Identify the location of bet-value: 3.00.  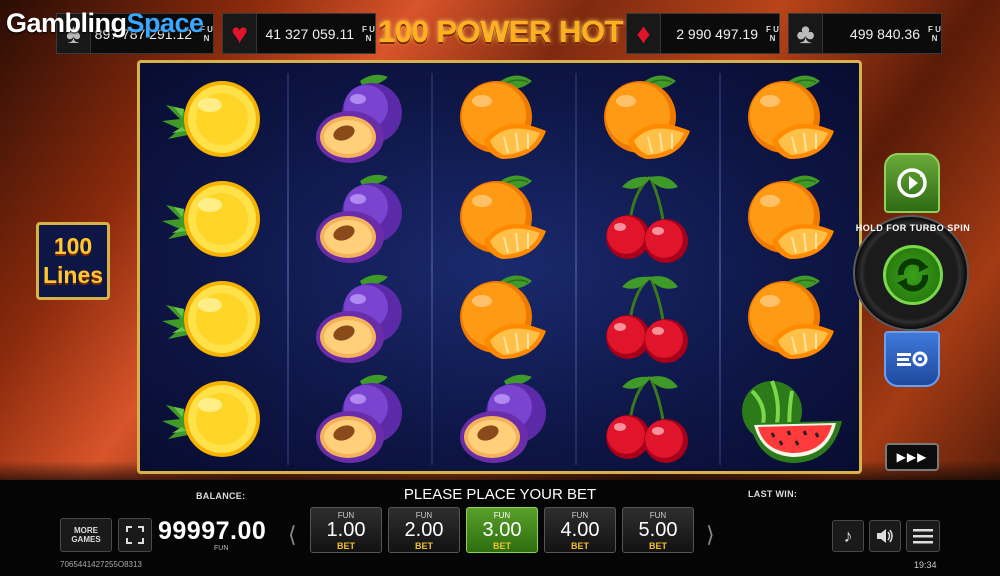
(502, 530).